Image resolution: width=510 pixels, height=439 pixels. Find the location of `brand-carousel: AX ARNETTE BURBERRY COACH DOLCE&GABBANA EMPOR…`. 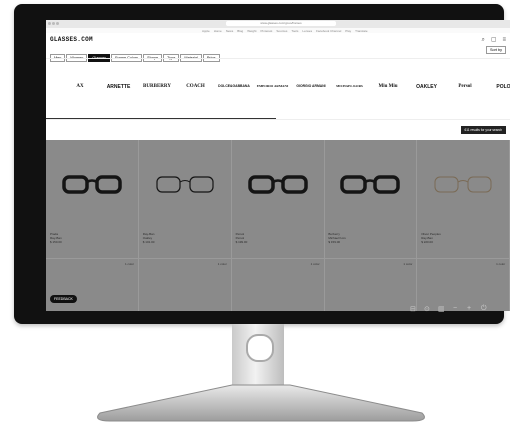

brand-carousel: AX ARNETTE BURBERRY COACH DOLCE&GABBANA EMPOR… is located at coordinates (278, 89).